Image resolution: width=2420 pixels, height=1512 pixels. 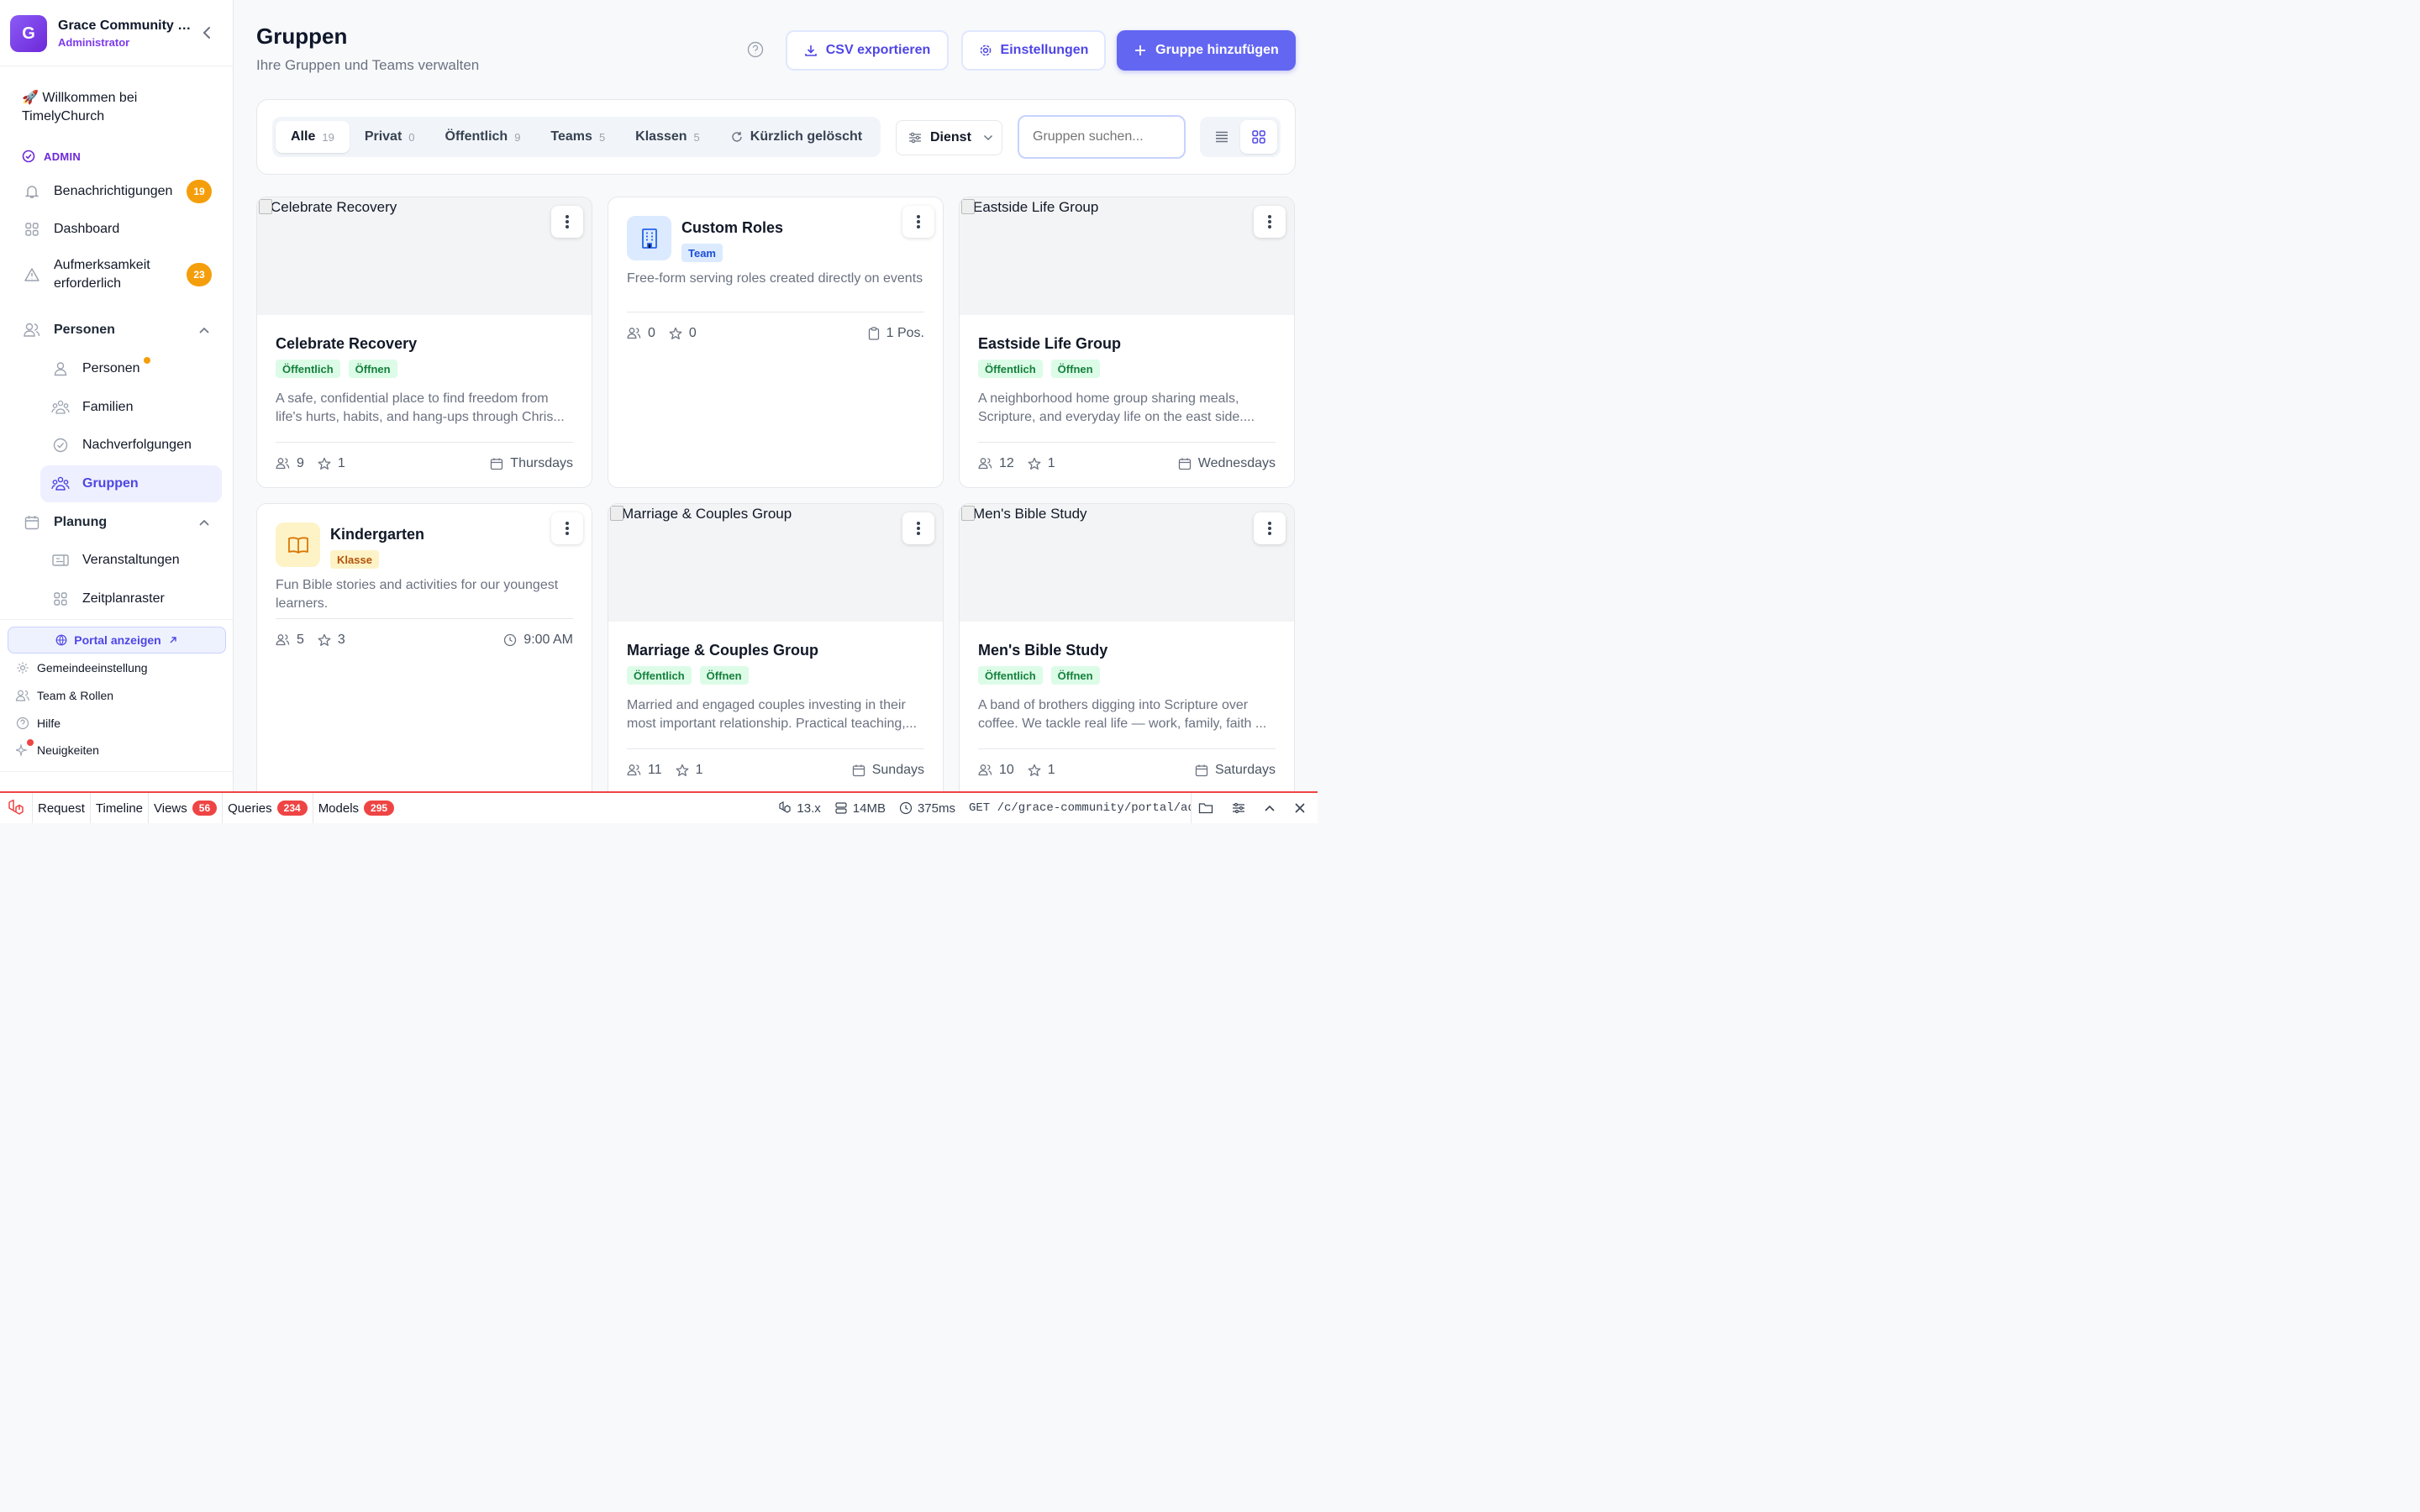 What do you see at coordinates (906, 808) in the screenshot?
I see `clock-icon` at bounding box center [906, 808].